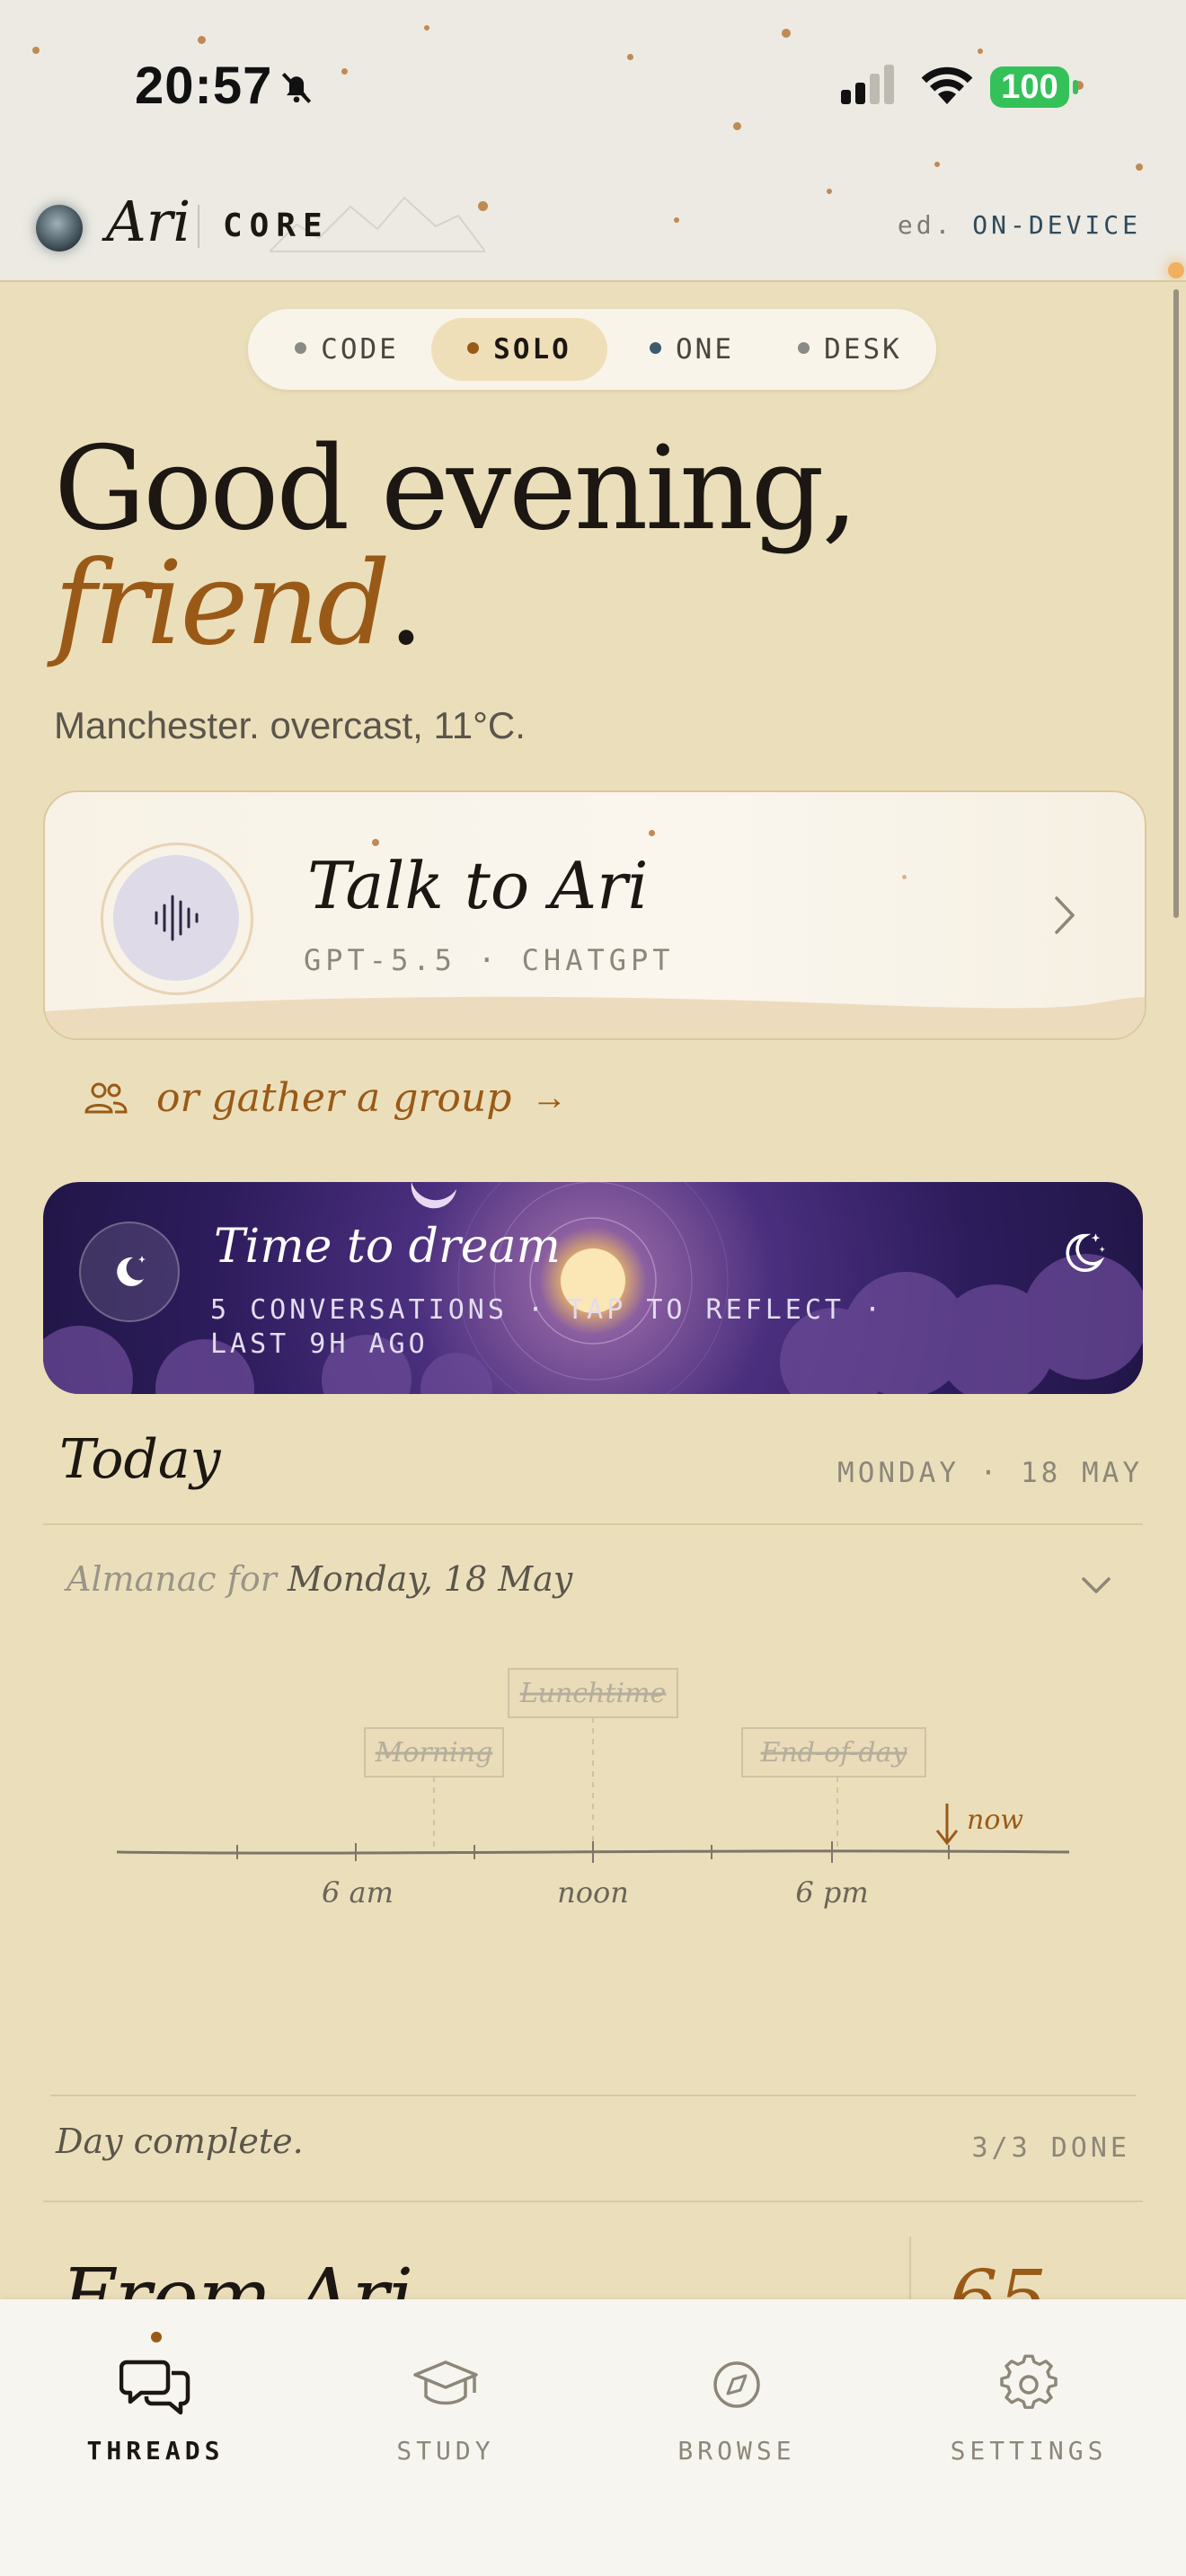 This screenshot has height=2576, width=1186. I want to click on dream-scene-decor, so click(593, 1288).